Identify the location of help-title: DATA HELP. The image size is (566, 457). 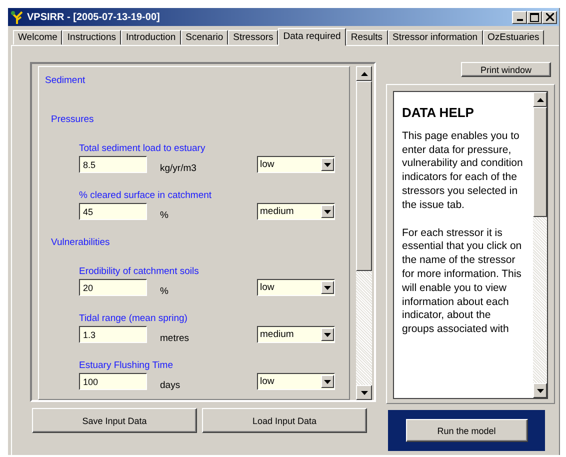
(438, 113).